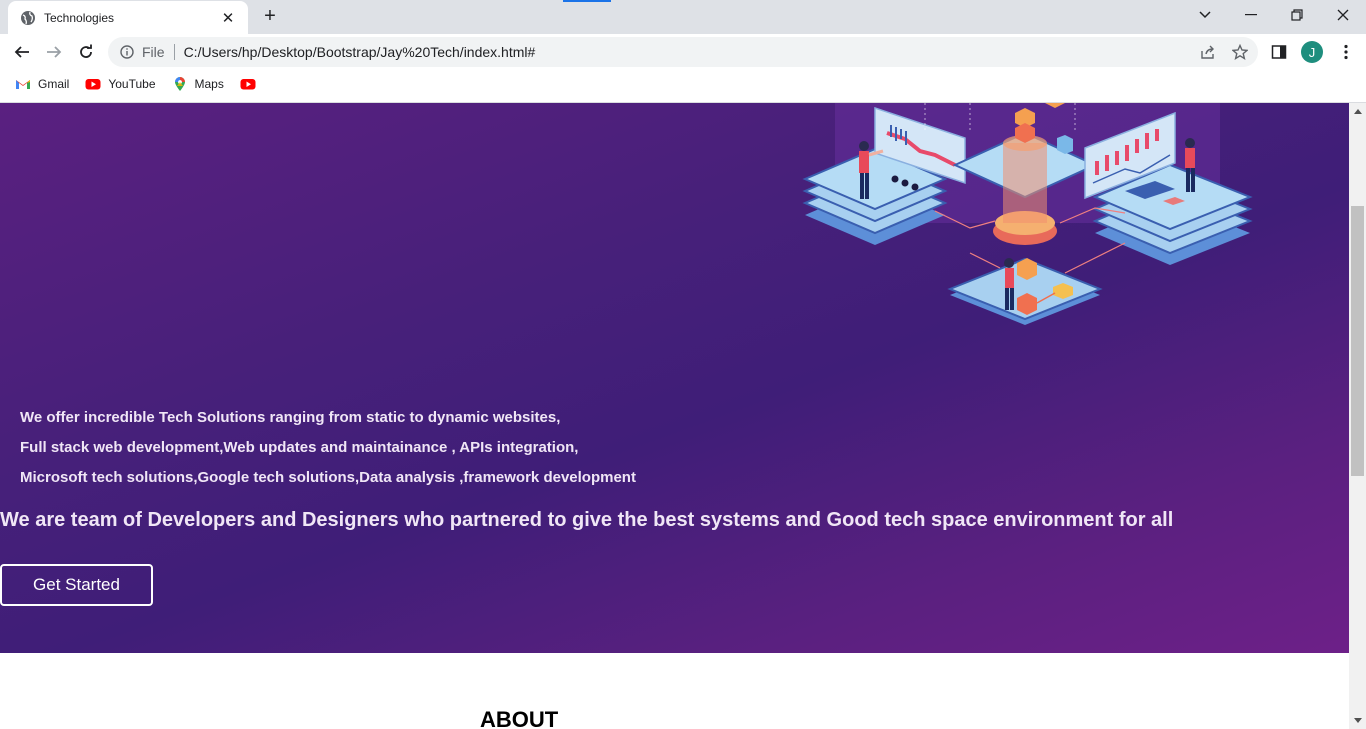 Image resolution: width=1366 pixels, height=729 pixels. Describe the element at coordinates (132, 84) in the screenshot. I see `bookmark-label: YouTube` at that location.